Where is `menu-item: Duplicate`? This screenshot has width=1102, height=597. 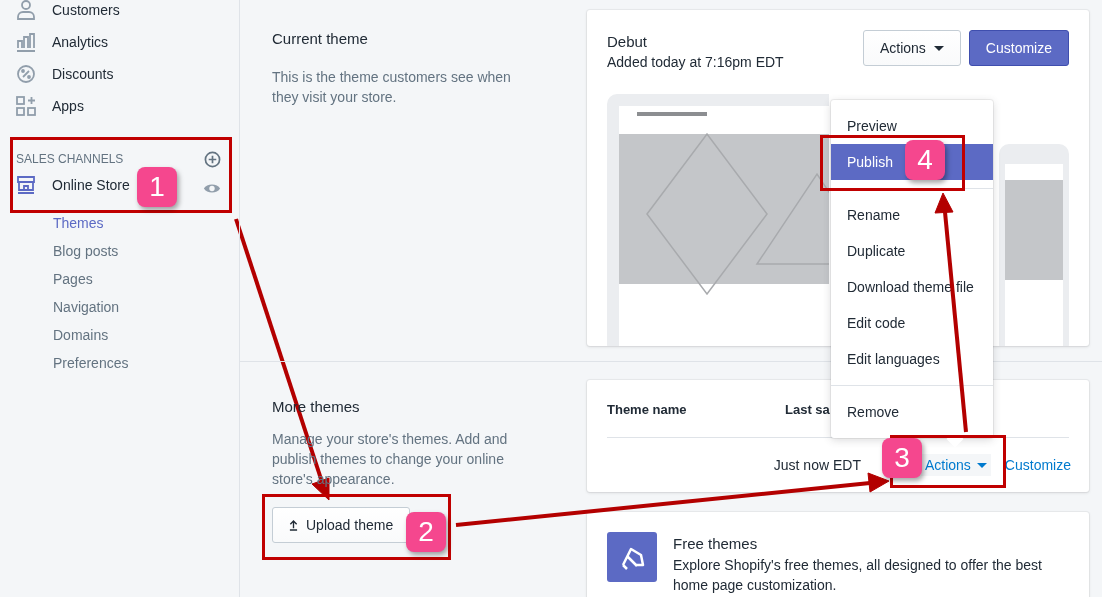 menu-item: Duplicate is located at coordinates (912, 251).